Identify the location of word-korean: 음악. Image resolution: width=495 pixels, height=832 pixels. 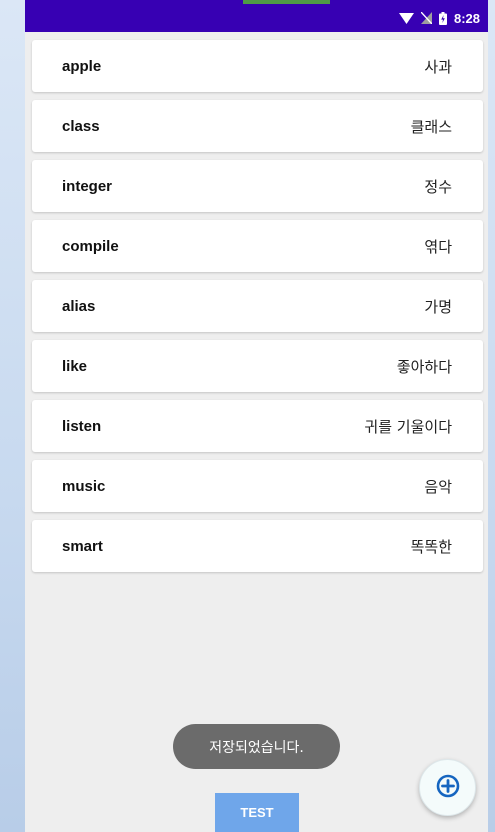
(438, 486).